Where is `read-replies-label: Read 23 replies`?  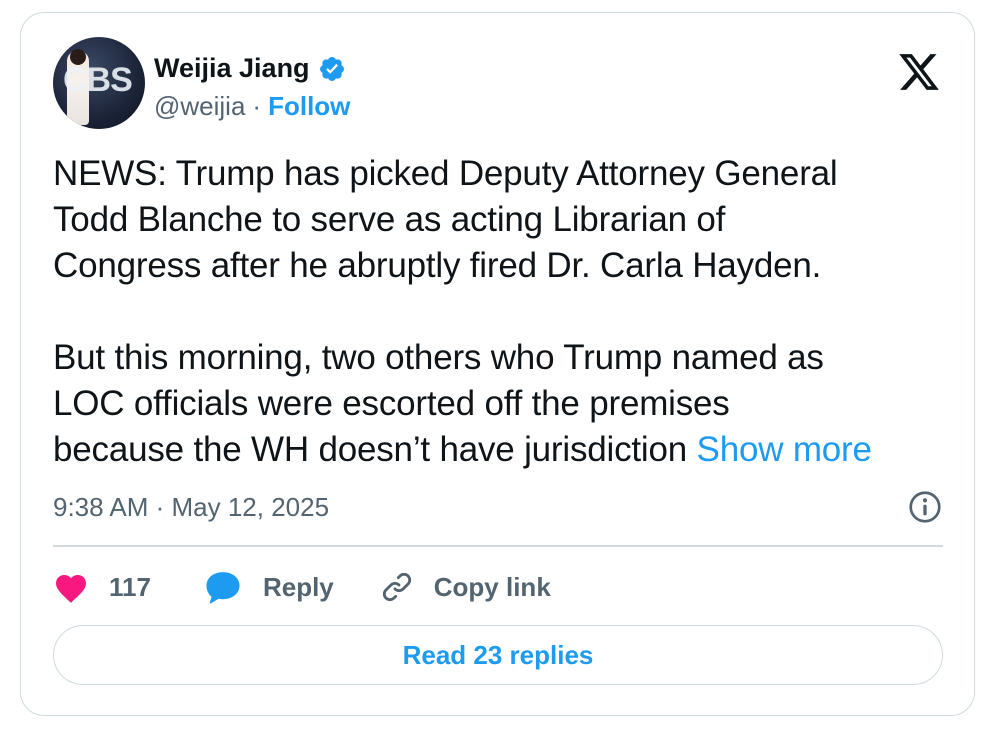
read-replies-label: Read 23 replies is located at coordinates (498, 654).